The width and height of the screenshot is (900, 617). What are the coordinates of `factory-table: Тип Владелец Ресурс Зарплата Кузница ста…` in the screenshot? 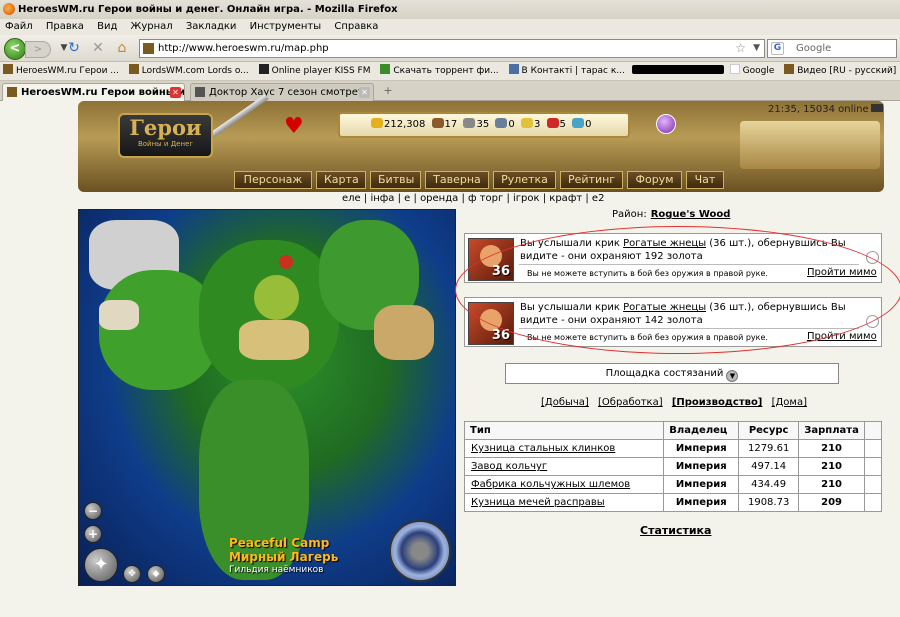 It's located at (672, 466).